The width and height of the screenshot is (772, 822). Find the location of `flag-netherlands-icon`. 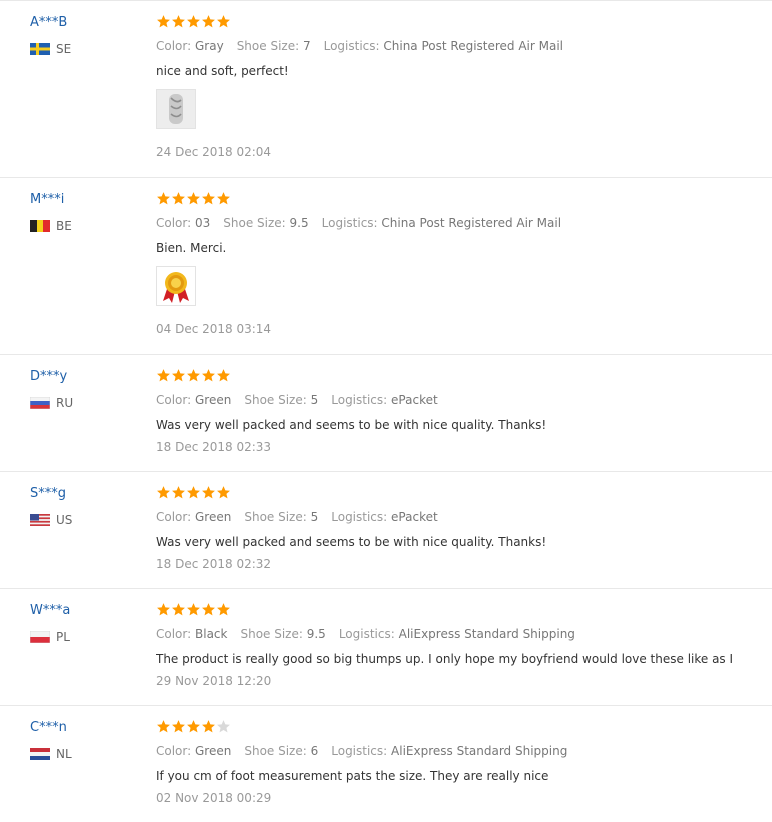

flag-netherlands-icon is located at coordinates (40, 754).